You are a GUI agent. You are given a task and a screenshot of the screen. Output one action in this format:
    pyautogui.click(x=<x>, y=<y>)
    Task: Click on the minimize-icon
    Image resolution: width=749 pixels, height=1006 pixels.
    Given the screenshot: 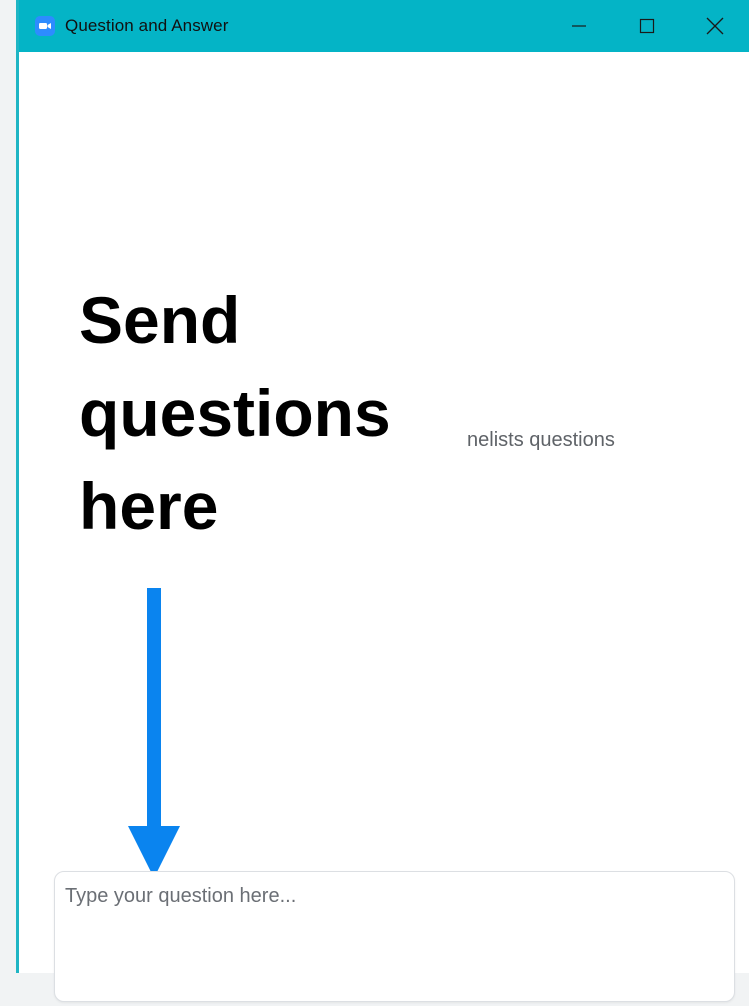 What is the action you would take?
    pyautogui.click(x=579, y=26)
    